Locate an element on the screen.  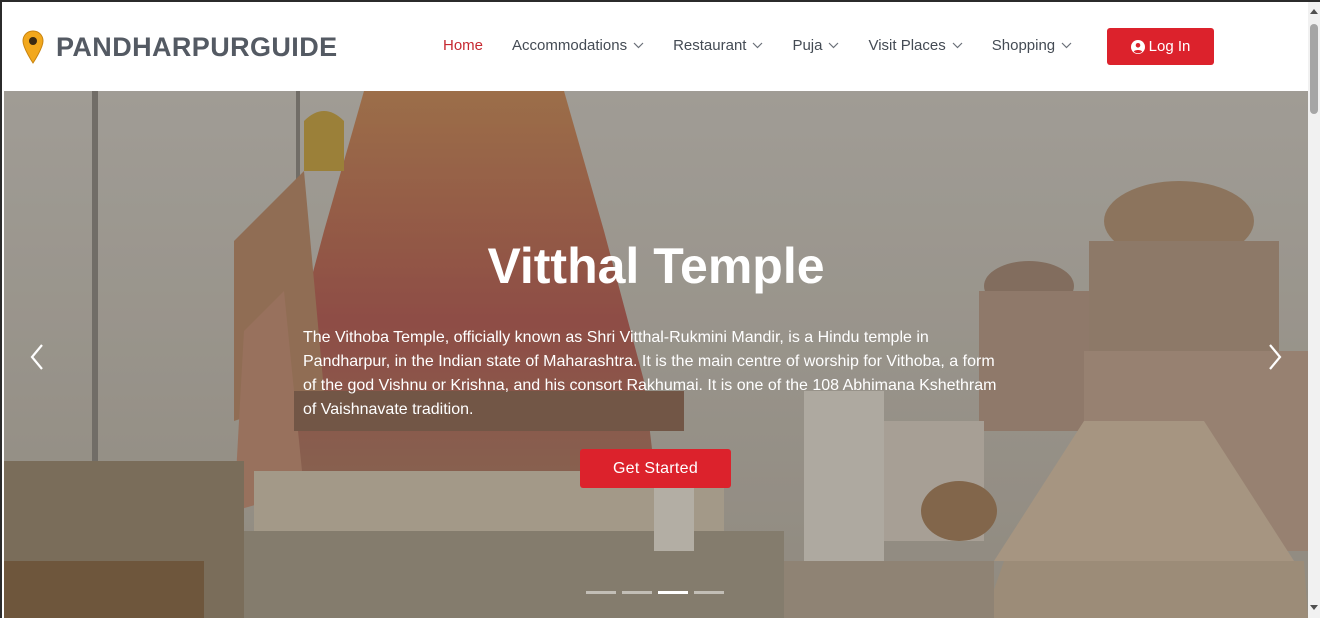
nav-item-label: Visit Places is located at coordinates (907, 45).